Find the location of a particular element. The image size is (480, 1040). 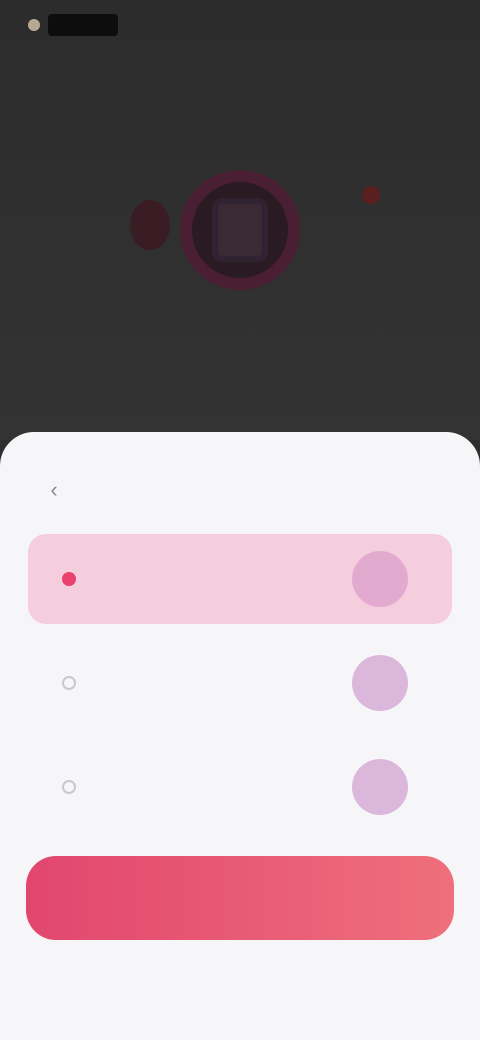

sheet-header: ‹ is located at coordinates (240, 490).